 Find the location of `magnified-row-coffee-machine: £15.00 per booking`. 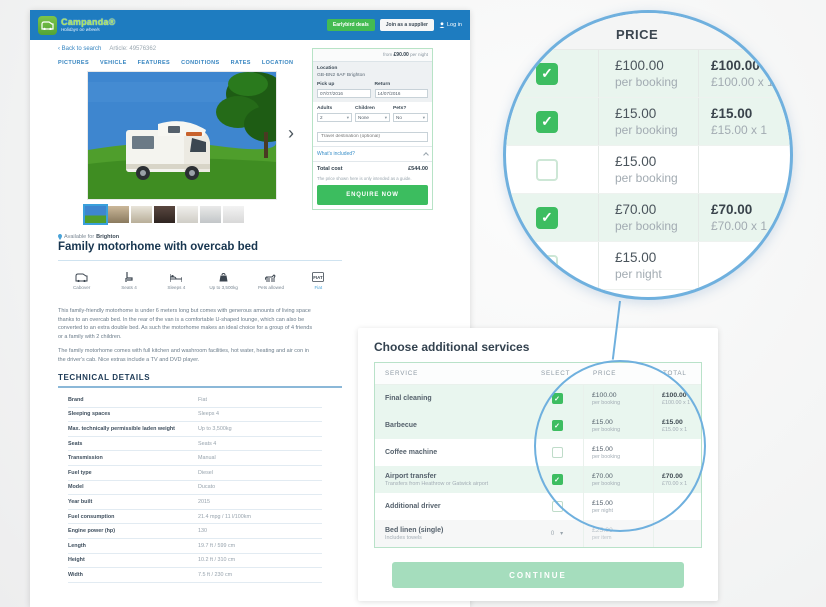

magnified-row-coffee-machine: £15.00 per booking is located at coordinates (648, 170).